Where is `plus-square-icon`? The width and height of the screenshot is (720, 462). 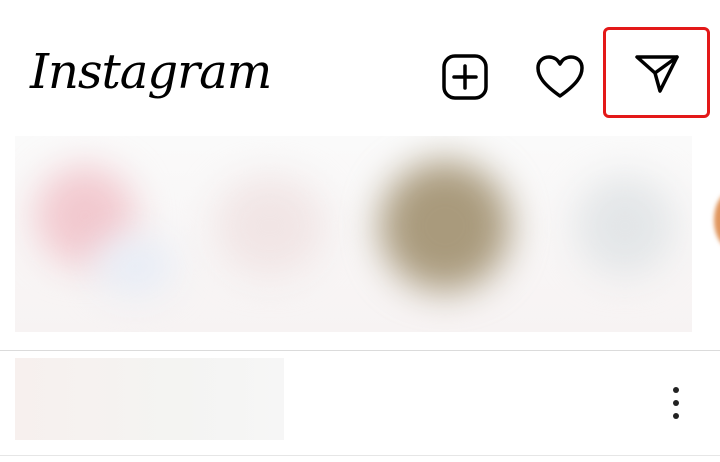 plus-square-icon is located at coordinates (465, 77).